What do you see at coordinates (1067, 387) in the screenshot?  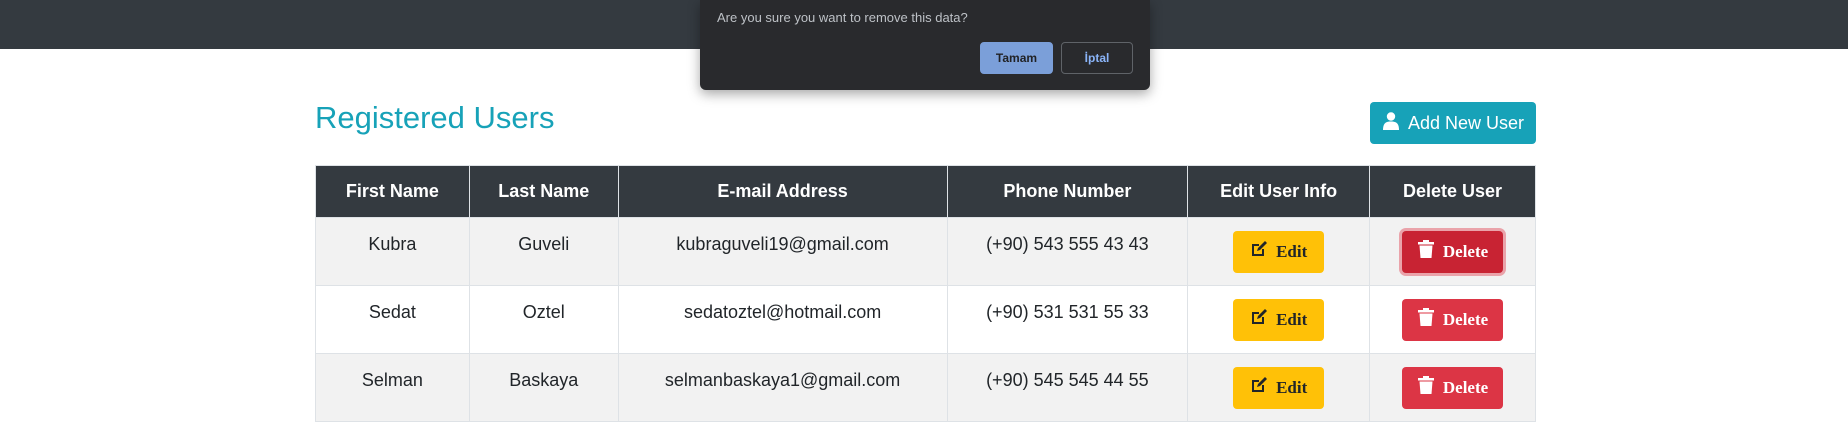 I see `cell-phone: (+90) 545 545 44 55` at bounding box center [1067, 387].